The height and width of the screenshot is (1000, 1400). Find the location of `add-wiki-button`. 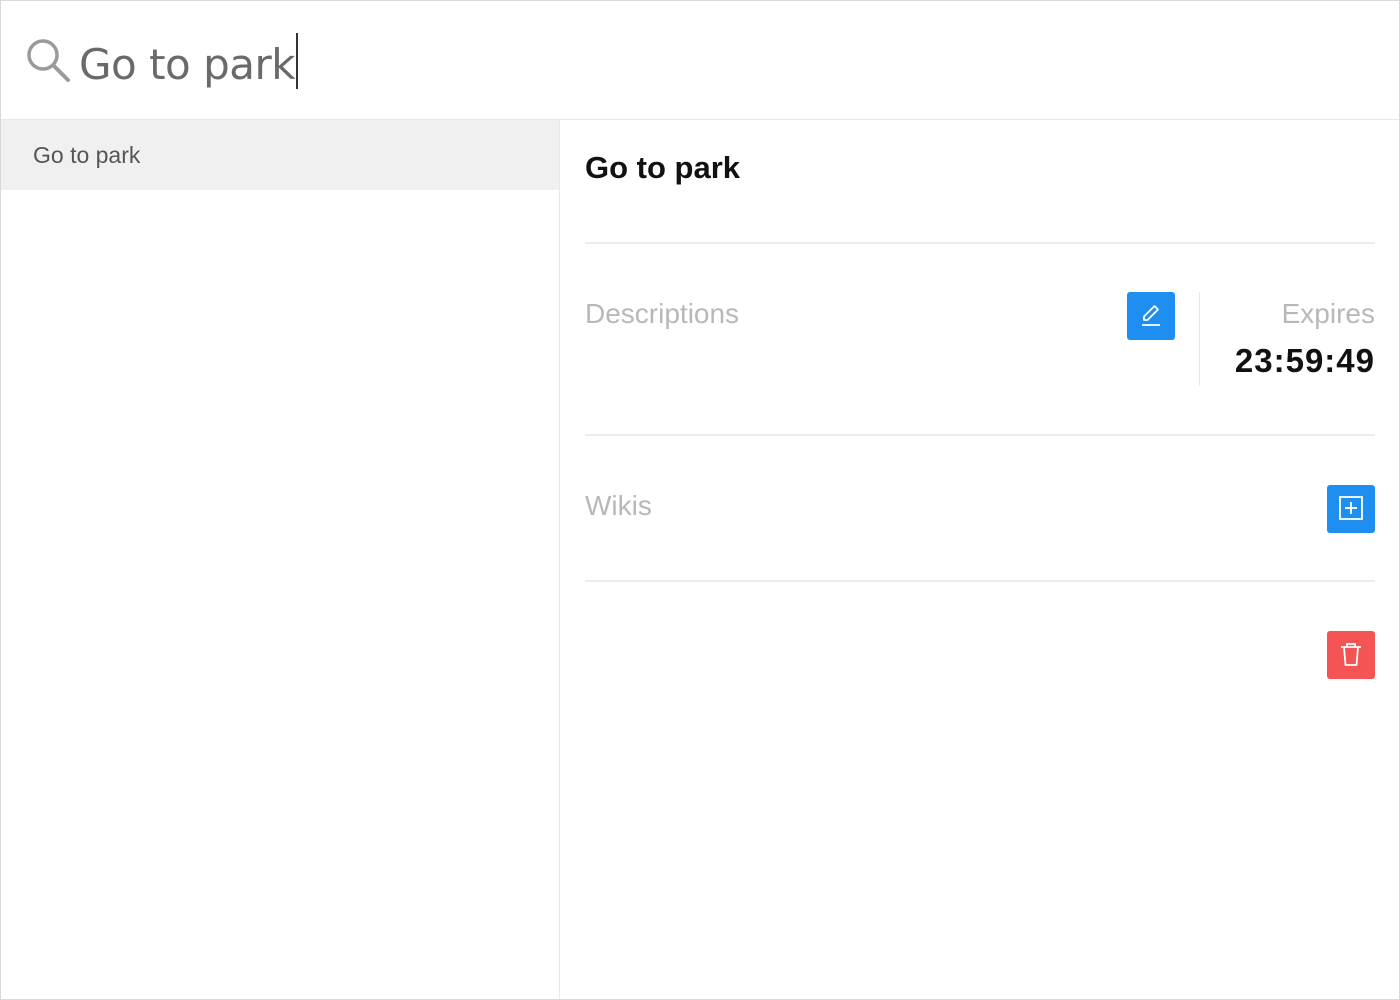

add-wiki-button is located at coordinates (1351, 509).